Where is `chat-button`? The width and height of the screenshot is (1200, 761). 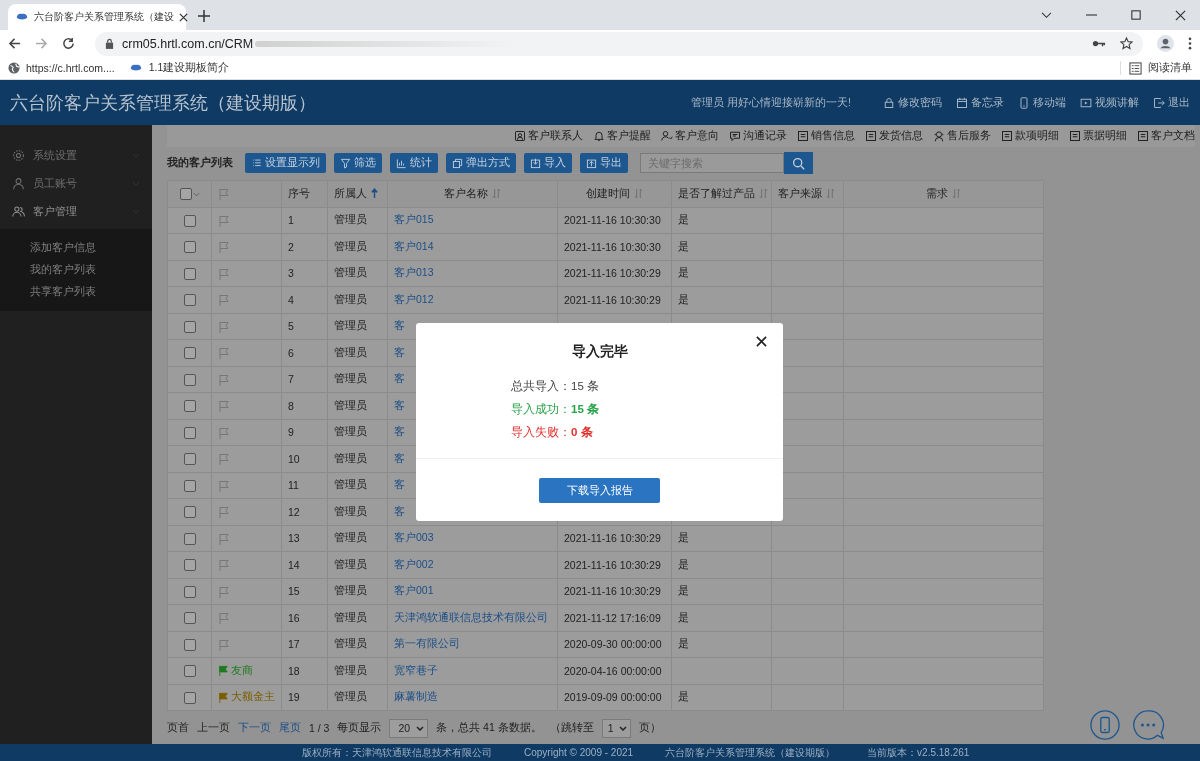 chat-button is located at coordinates (1149, 725).